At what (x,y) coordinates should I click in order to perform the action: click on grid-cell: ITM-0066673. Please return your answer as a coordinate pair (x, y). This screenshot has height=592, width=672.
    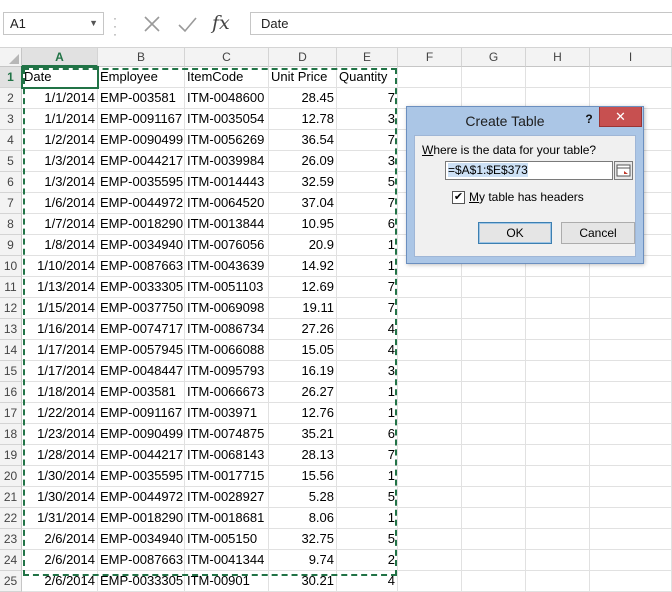
    Looking at the image, I should click on (227, 392).